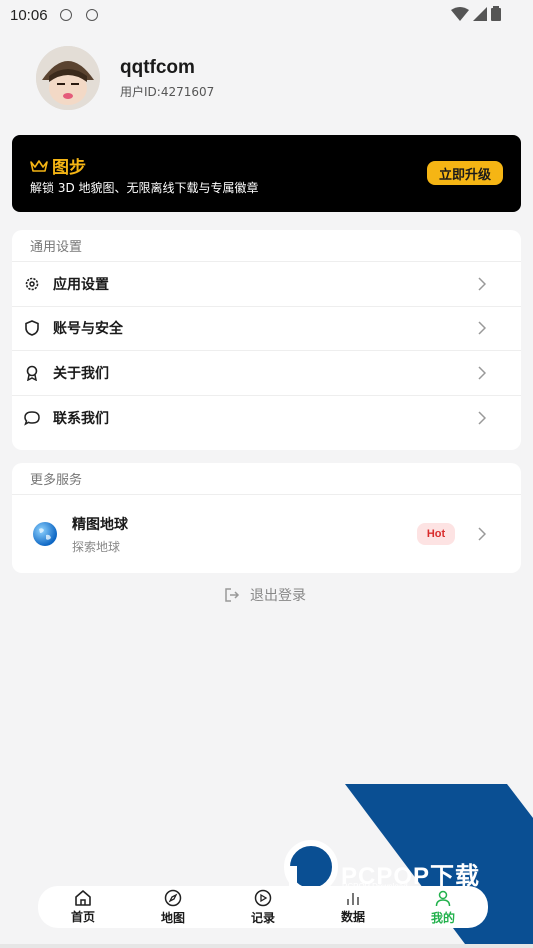 Image resolution: width=533 pixels, height=948 pixels. I want to click on more-services-header: 更多服务, so click(266, 479).